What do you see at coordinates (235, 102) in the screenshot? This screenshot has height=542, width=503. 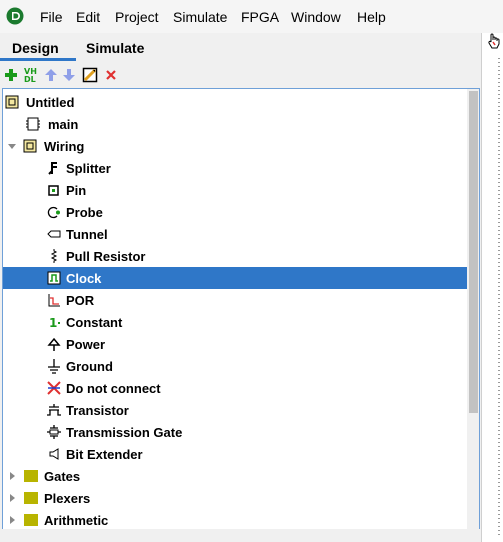 I see `tree-item-project: Untitled` at bounding box center [235, 102].